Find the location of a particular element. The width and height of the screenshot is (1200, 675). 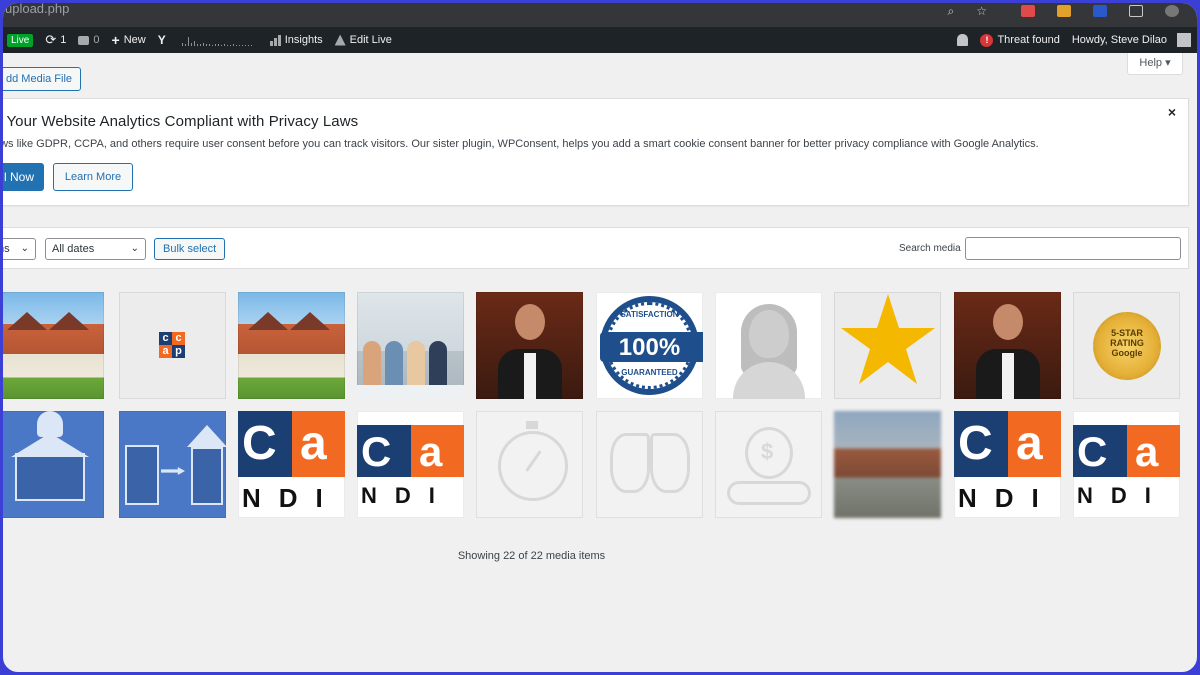

my-account-item: Howdy, Steve Dilao is located at coordinates (1131, 40).